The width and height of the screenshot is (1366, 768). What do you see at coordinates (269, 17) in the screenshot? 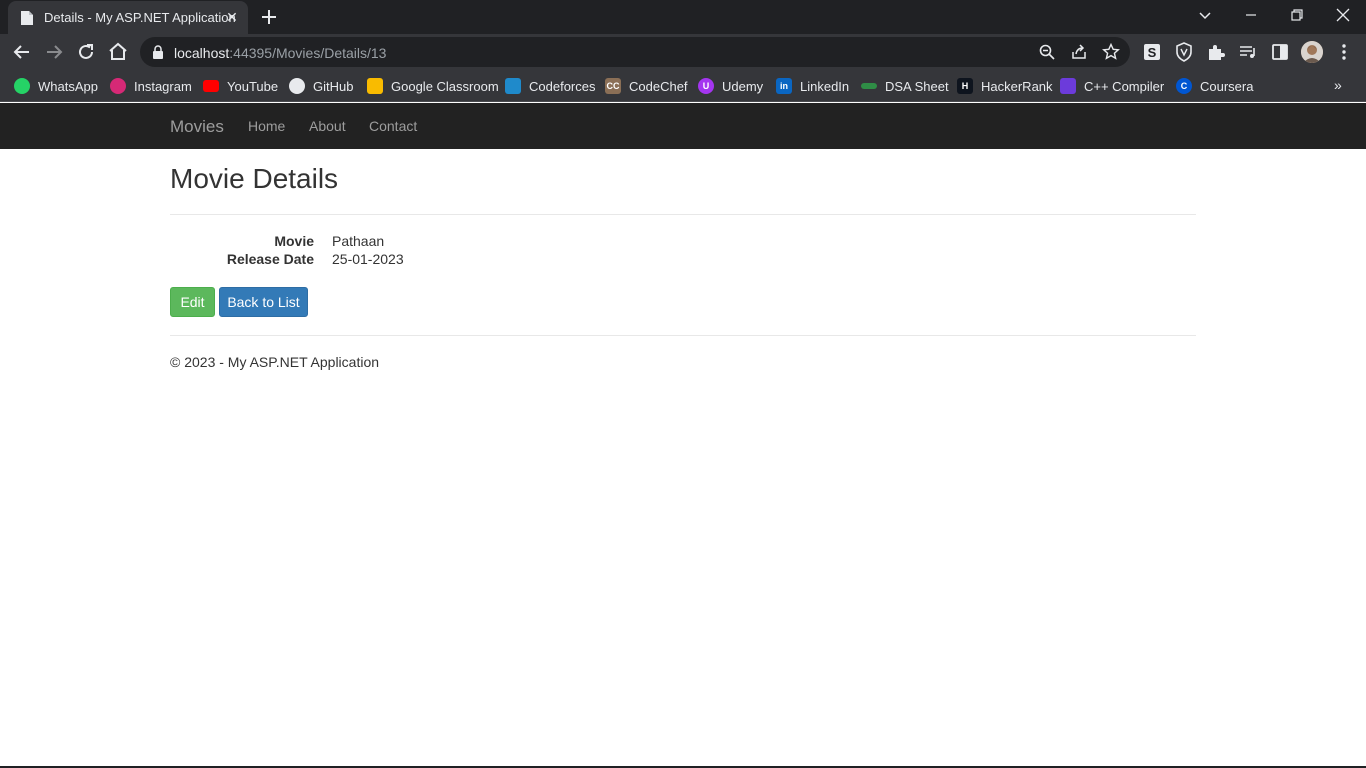
I see `new-tab-icon` at bounding box center [269, 17].